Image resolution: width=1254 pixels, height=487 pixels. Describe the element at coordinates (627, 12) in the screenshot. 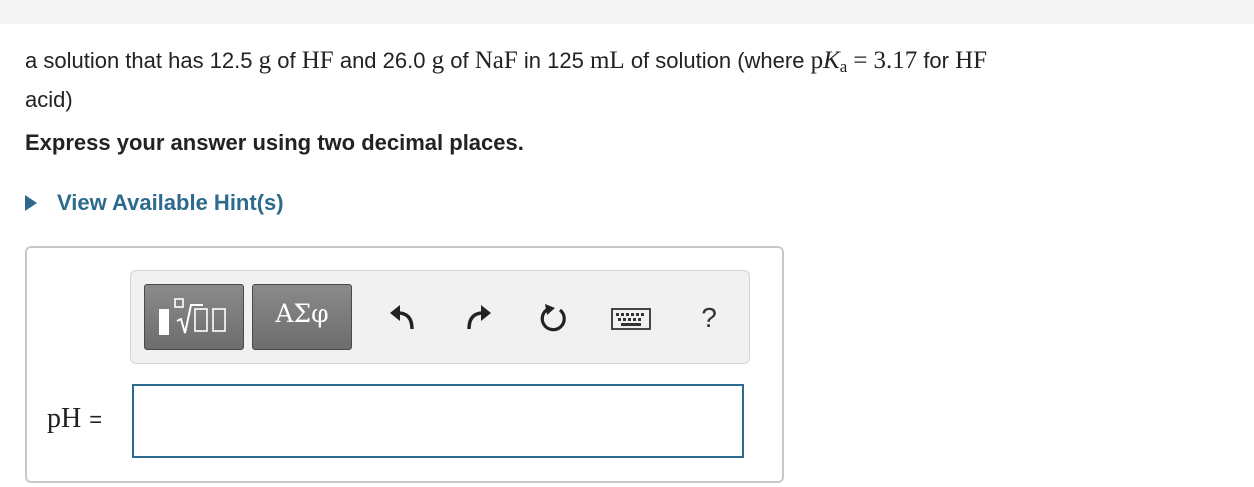

I see `top-bar` at that location.